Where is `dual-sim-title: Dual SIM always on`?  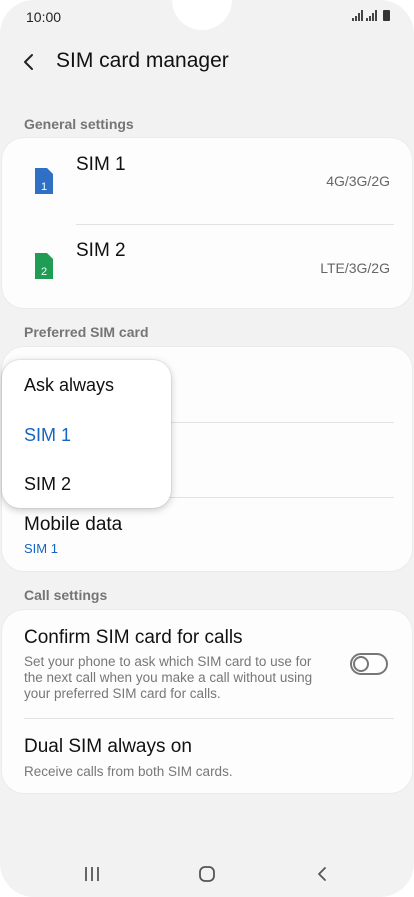
dual-sim-title: Dual SIM always on is located at coordinates (108, 746).